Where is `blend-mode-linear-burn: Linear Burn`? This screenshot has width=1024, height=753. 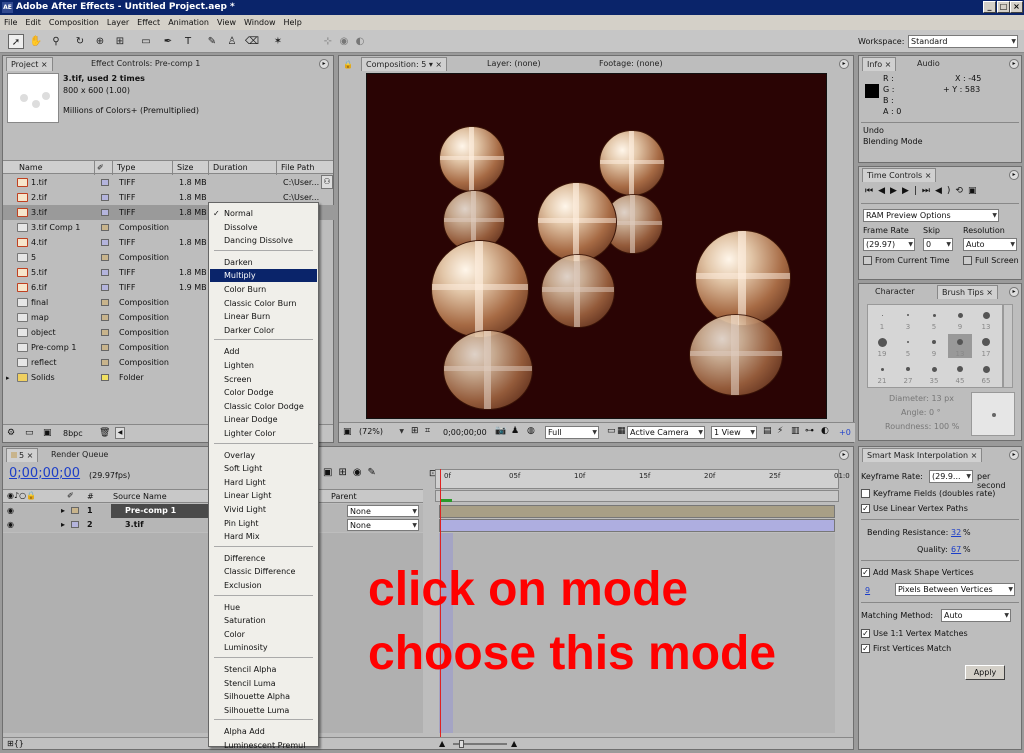
blend-mode-linear-burn: Linear Burn is located at coordinates (263, 316).